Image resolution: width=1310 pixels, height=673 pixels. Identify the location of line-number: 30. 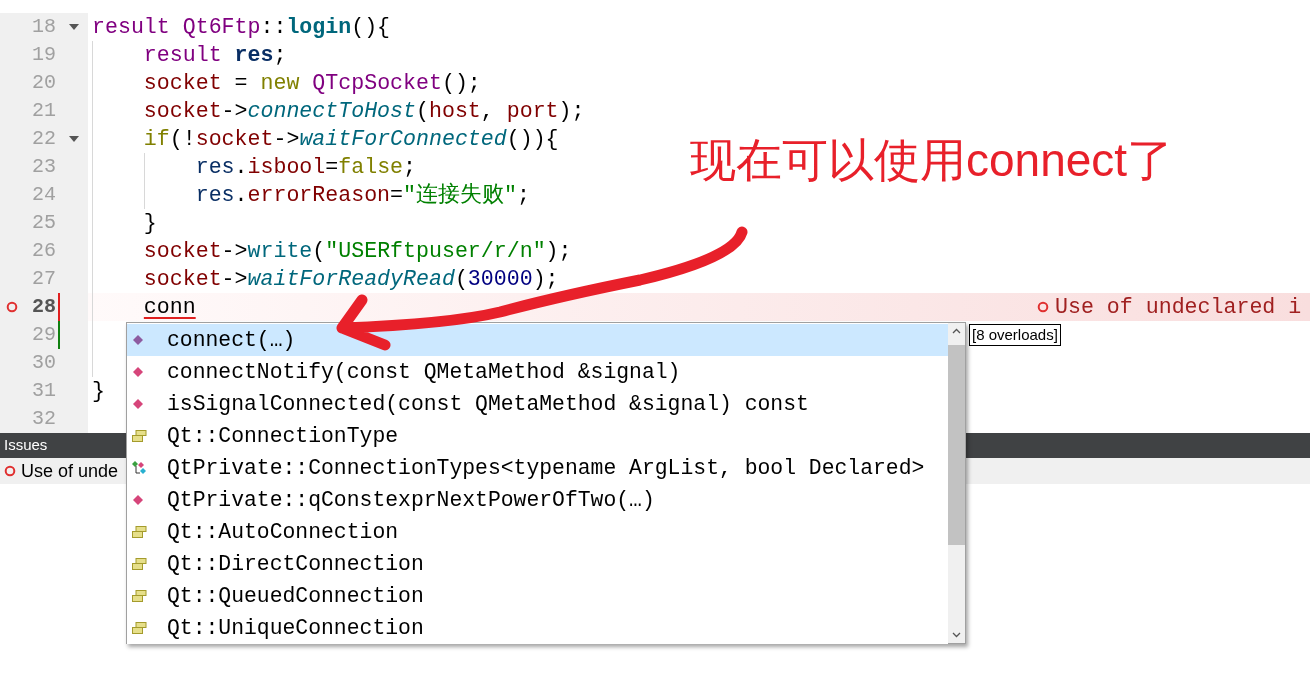
(43, 363).